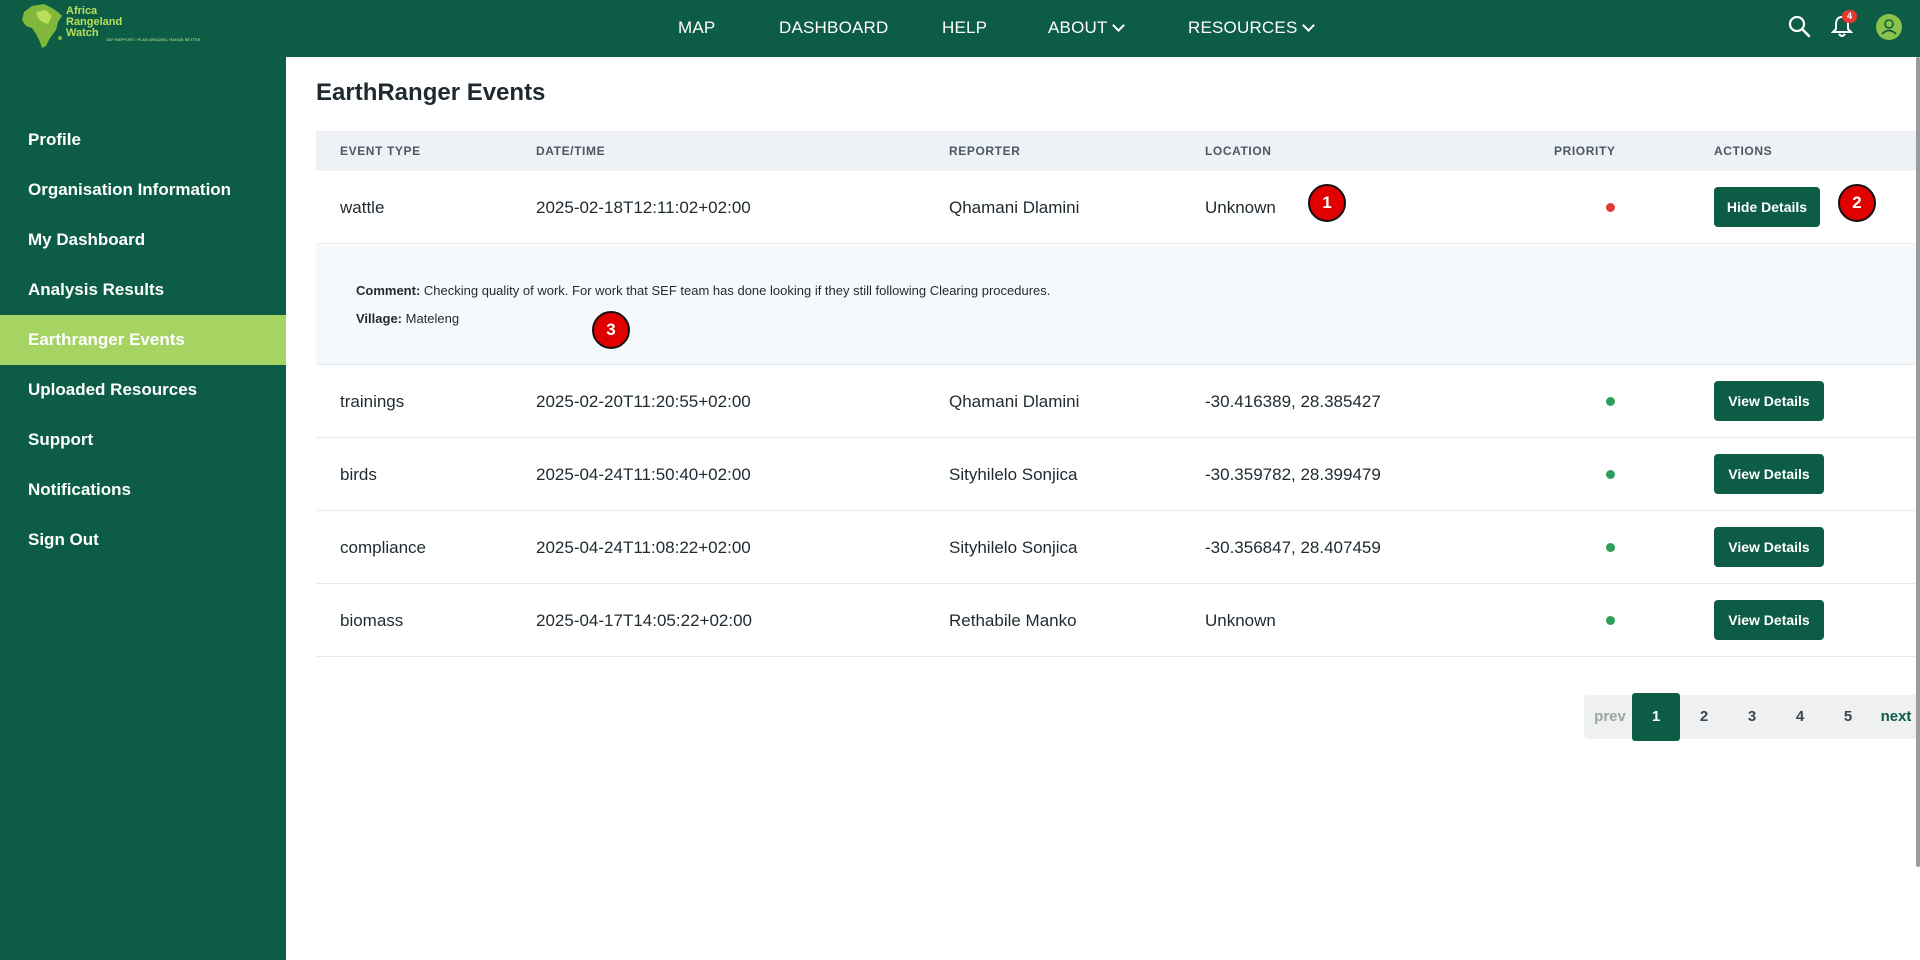 This screenshot has height=960, width=1920. I want to click on user-avatar, so click(1889, 27).